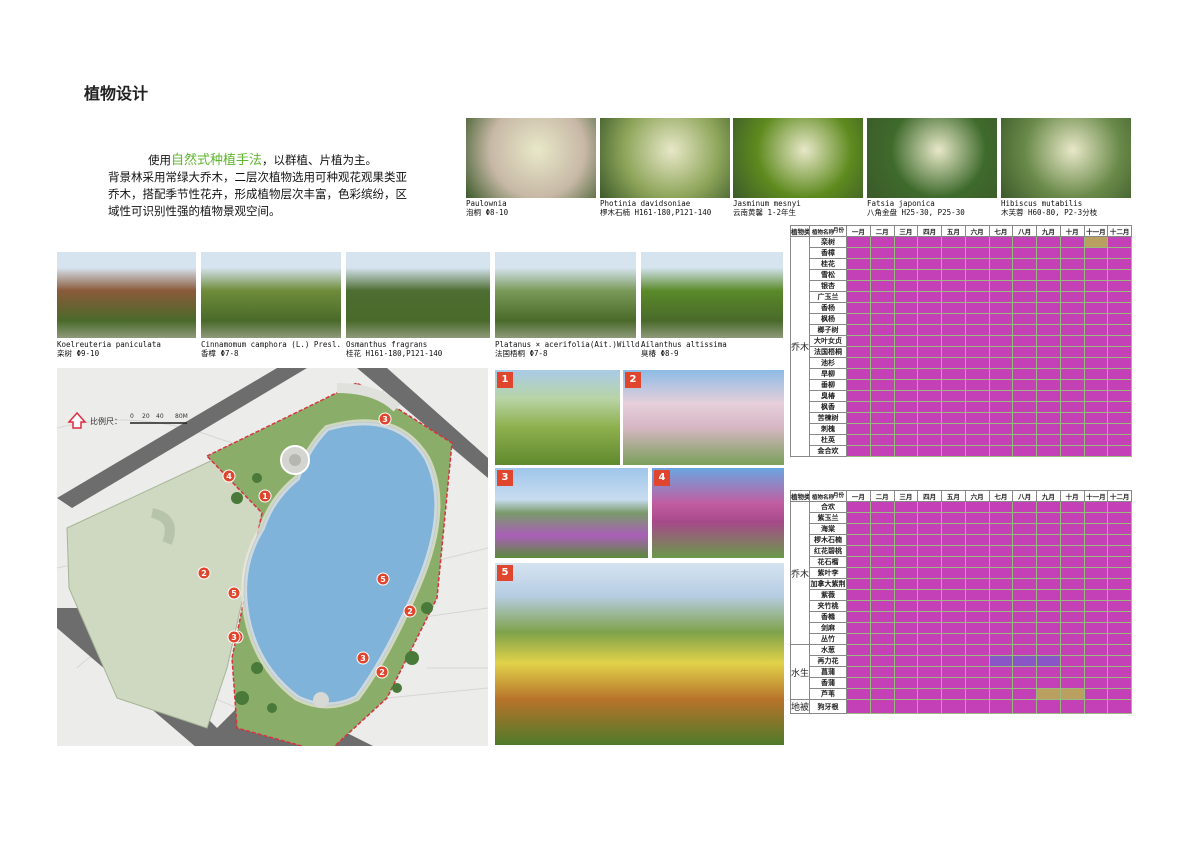  Describe the element at coordinates (828, 639) in the screenshot. I see `plant-name: 丛竹` at that location.